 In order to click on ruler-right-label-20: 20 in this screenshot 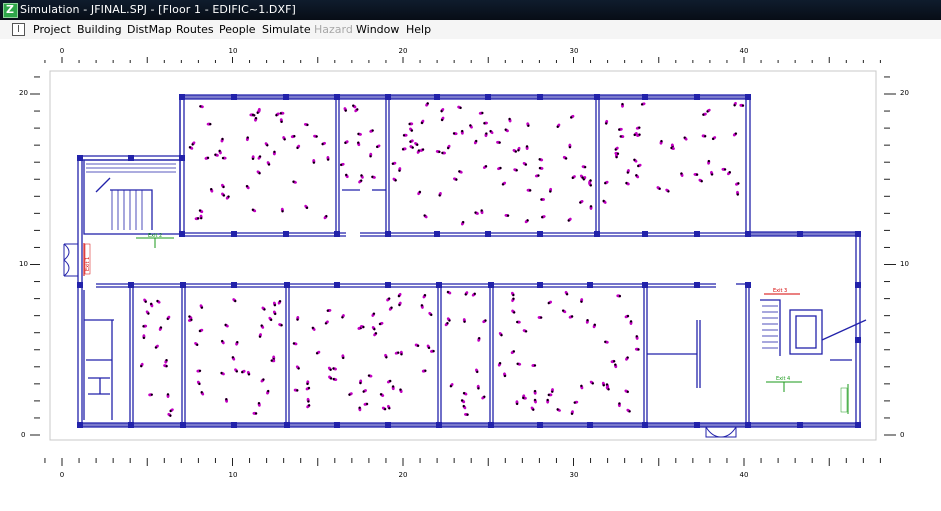, I will do `click(904, 93)`.